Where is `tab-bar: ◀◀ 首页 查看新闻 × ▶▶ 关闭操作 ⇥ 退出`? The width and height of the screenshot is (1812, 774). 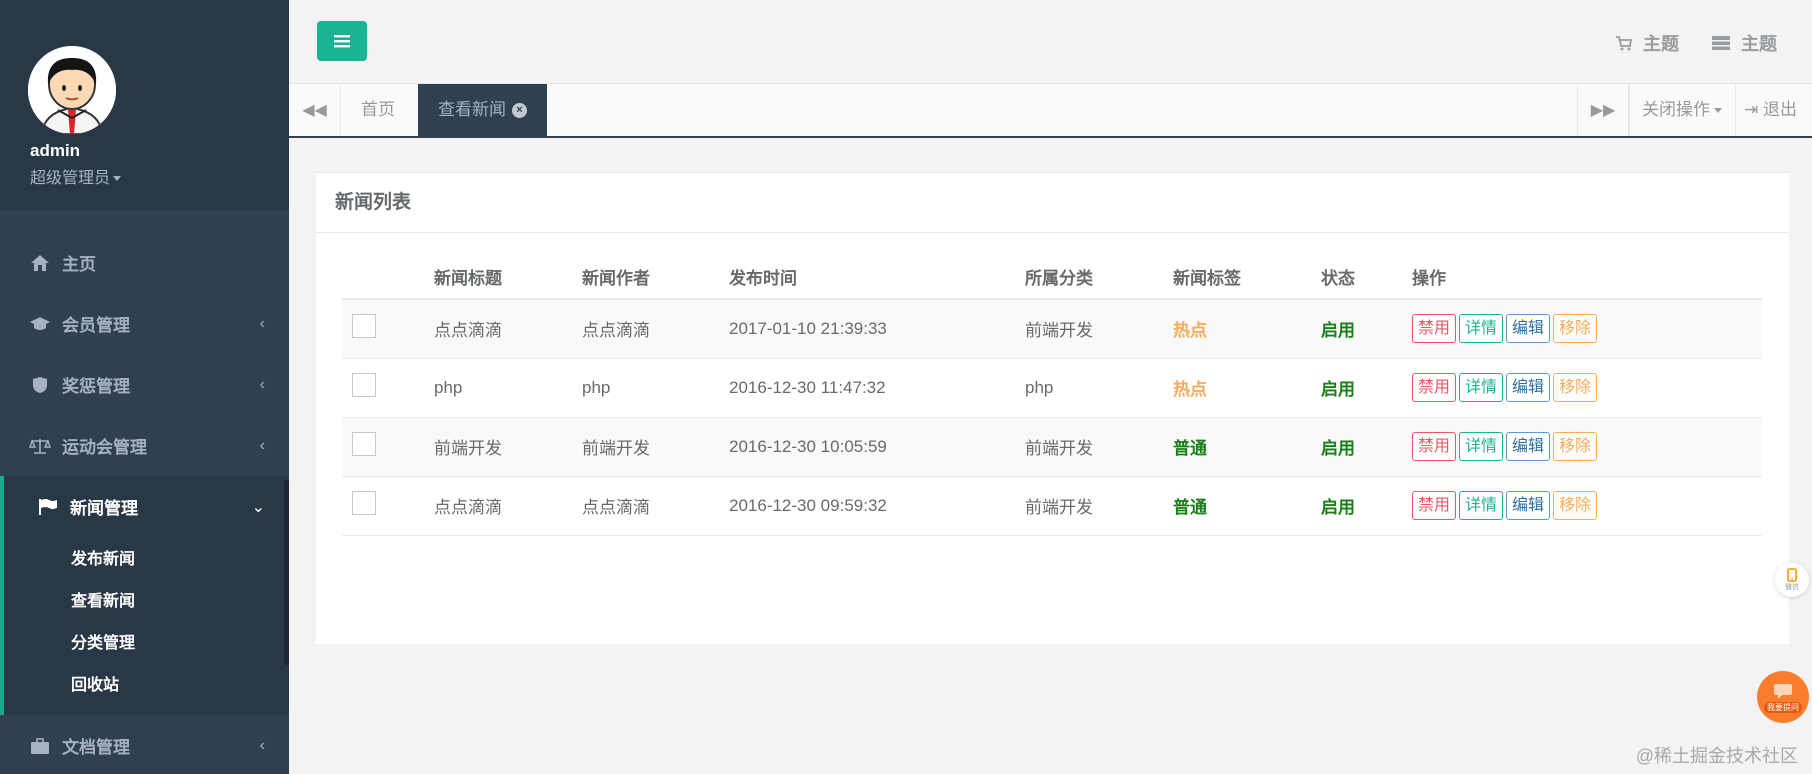 tab-bar: ◀◀ 首页 查看新闻 × ▶▶ 关闭操作 ⇥ 退出 is located at coordinates (1050, 111).